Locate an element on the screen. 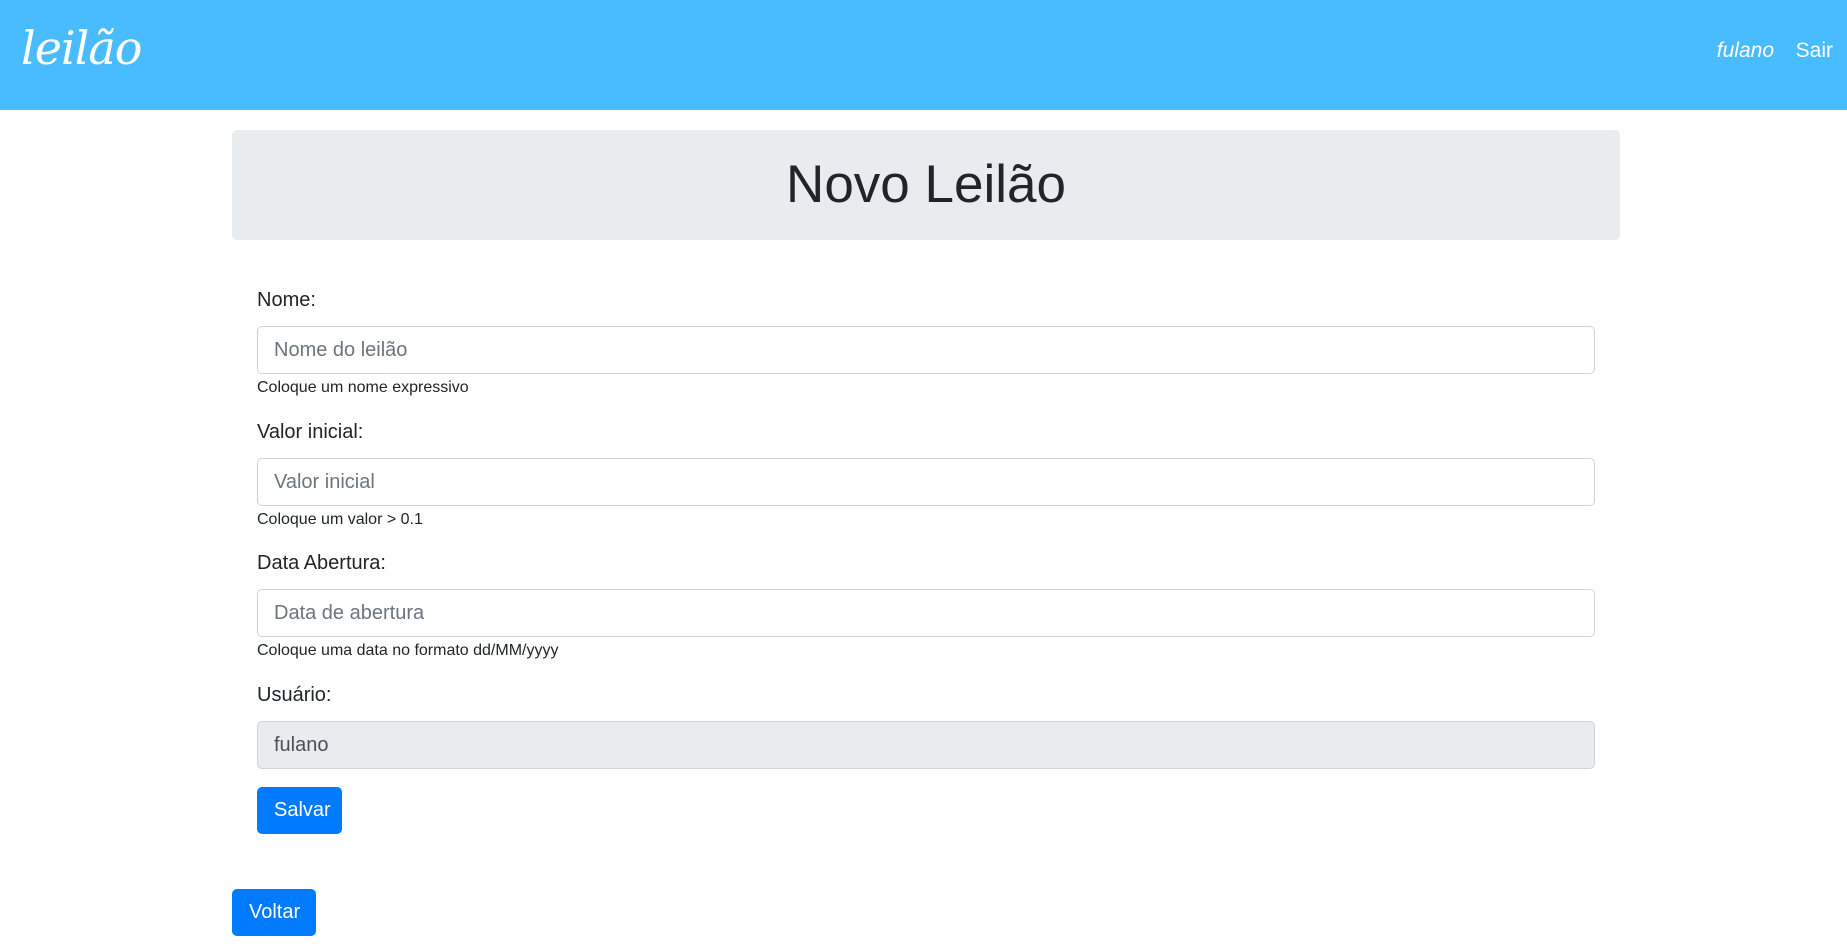  valor-label: Valor inicial: is located at coordinates (310, 432).